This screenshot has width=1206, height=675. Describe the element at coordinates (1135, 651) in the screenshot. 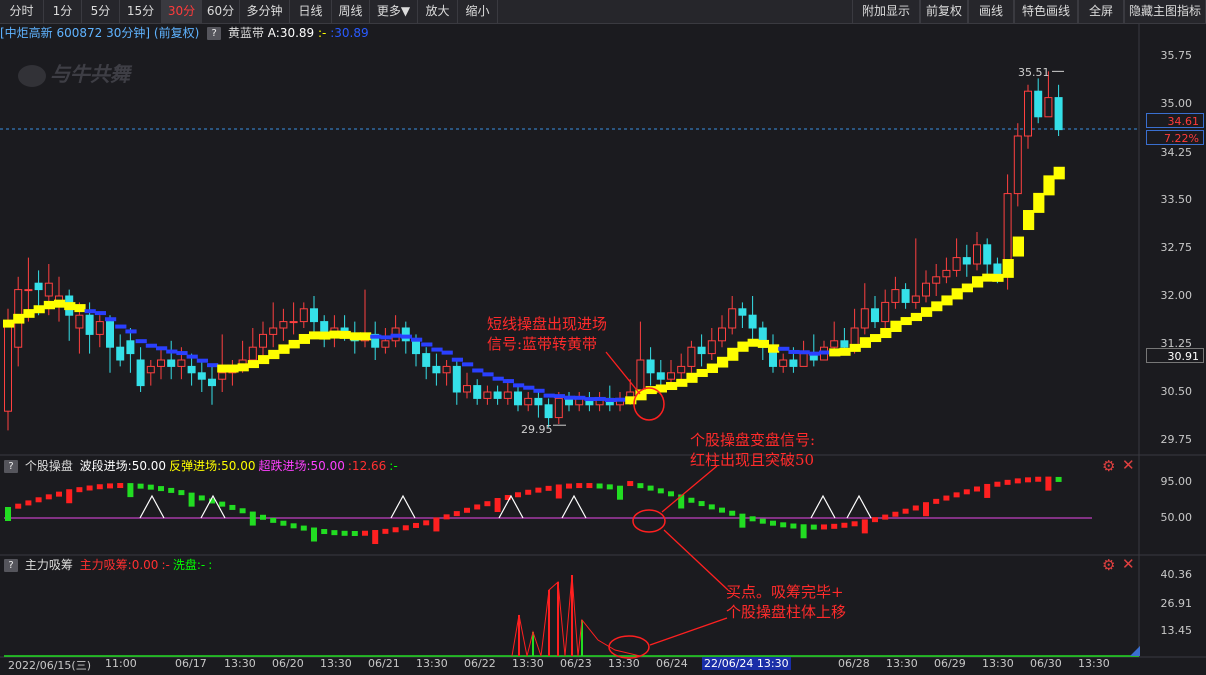

I see `scroll-corner-icon` at that location.